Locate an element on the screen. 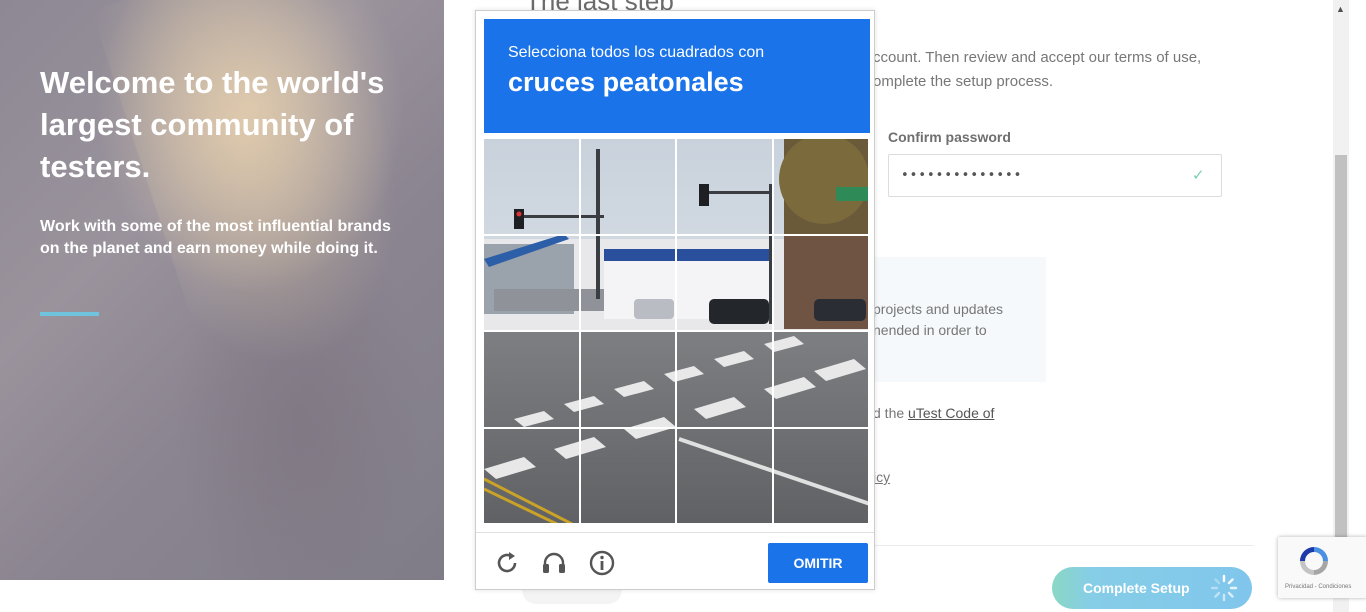 The width and height of the screenshot is (1366, 612). hero-accent-rule is located at coordinates (69, 314).